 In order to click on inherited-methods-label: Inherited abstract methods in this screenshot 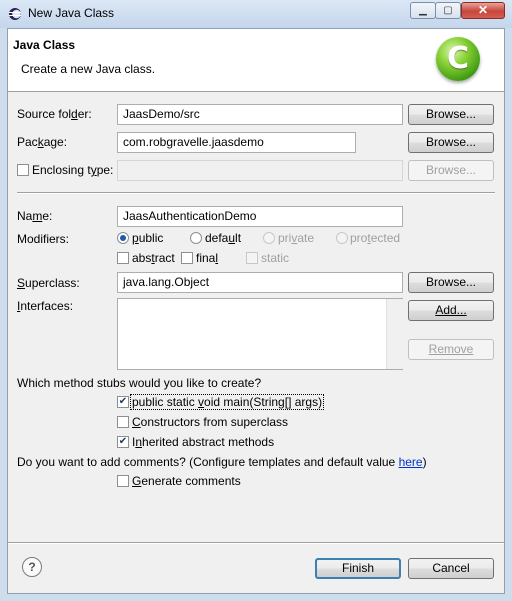, I will do `click(203, 442)`.